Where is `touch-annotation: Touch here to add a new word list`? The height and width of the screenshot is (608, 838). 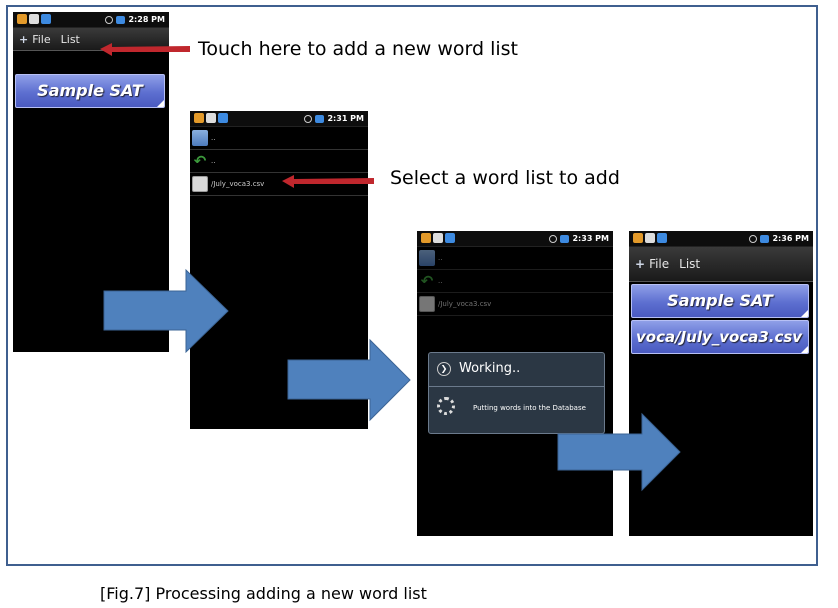 touch-annotation: Touch here to add a new word list is located at coordinates (358, 49).